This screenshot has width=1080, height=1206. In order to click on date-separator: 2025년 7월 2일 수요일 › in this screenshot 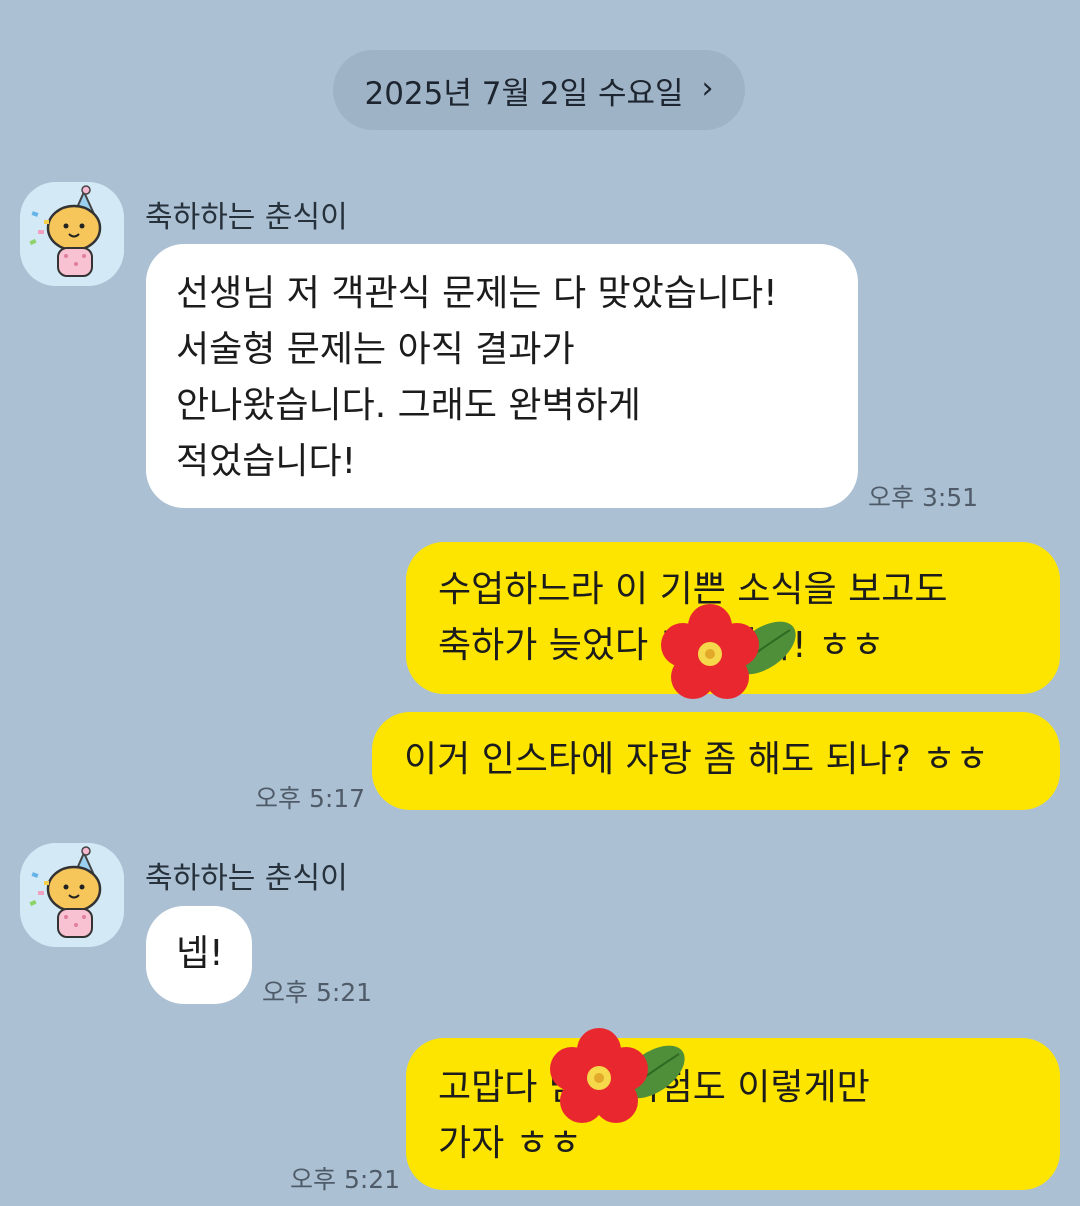, I will do `click(539, 90)`.